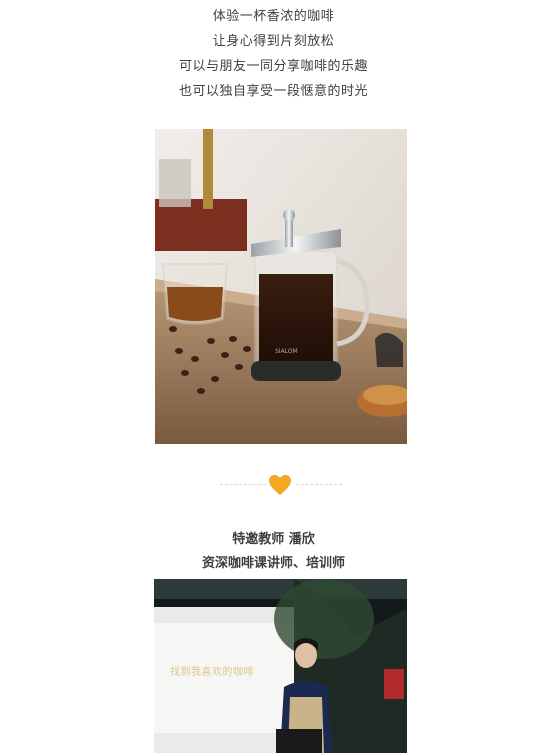 The image size is (547, 753). I want to click on section-divider, so click(273, 485).